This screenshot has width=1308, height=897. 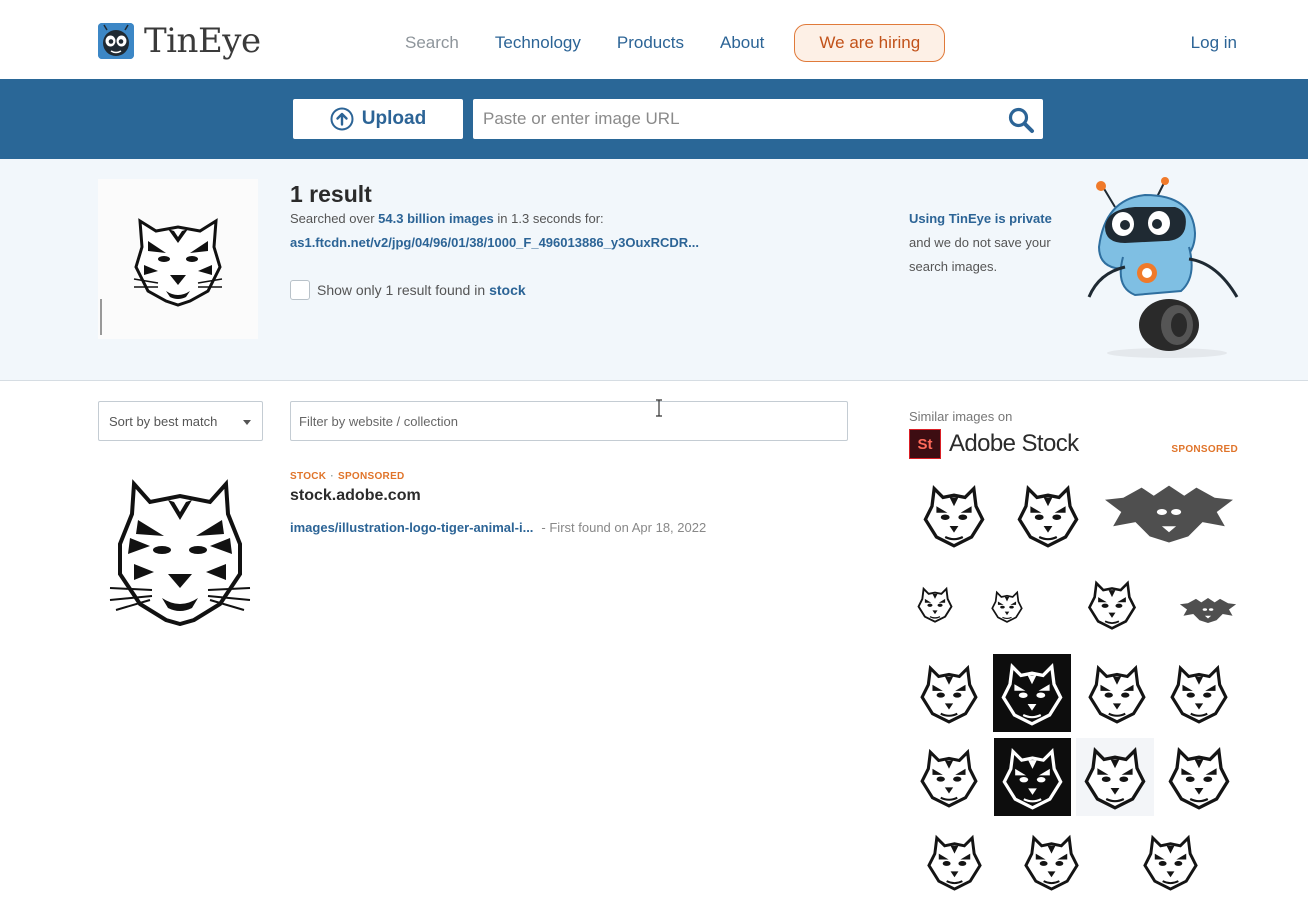 I want to click on tiger-photo-icon, so click(x=1115, y=777).